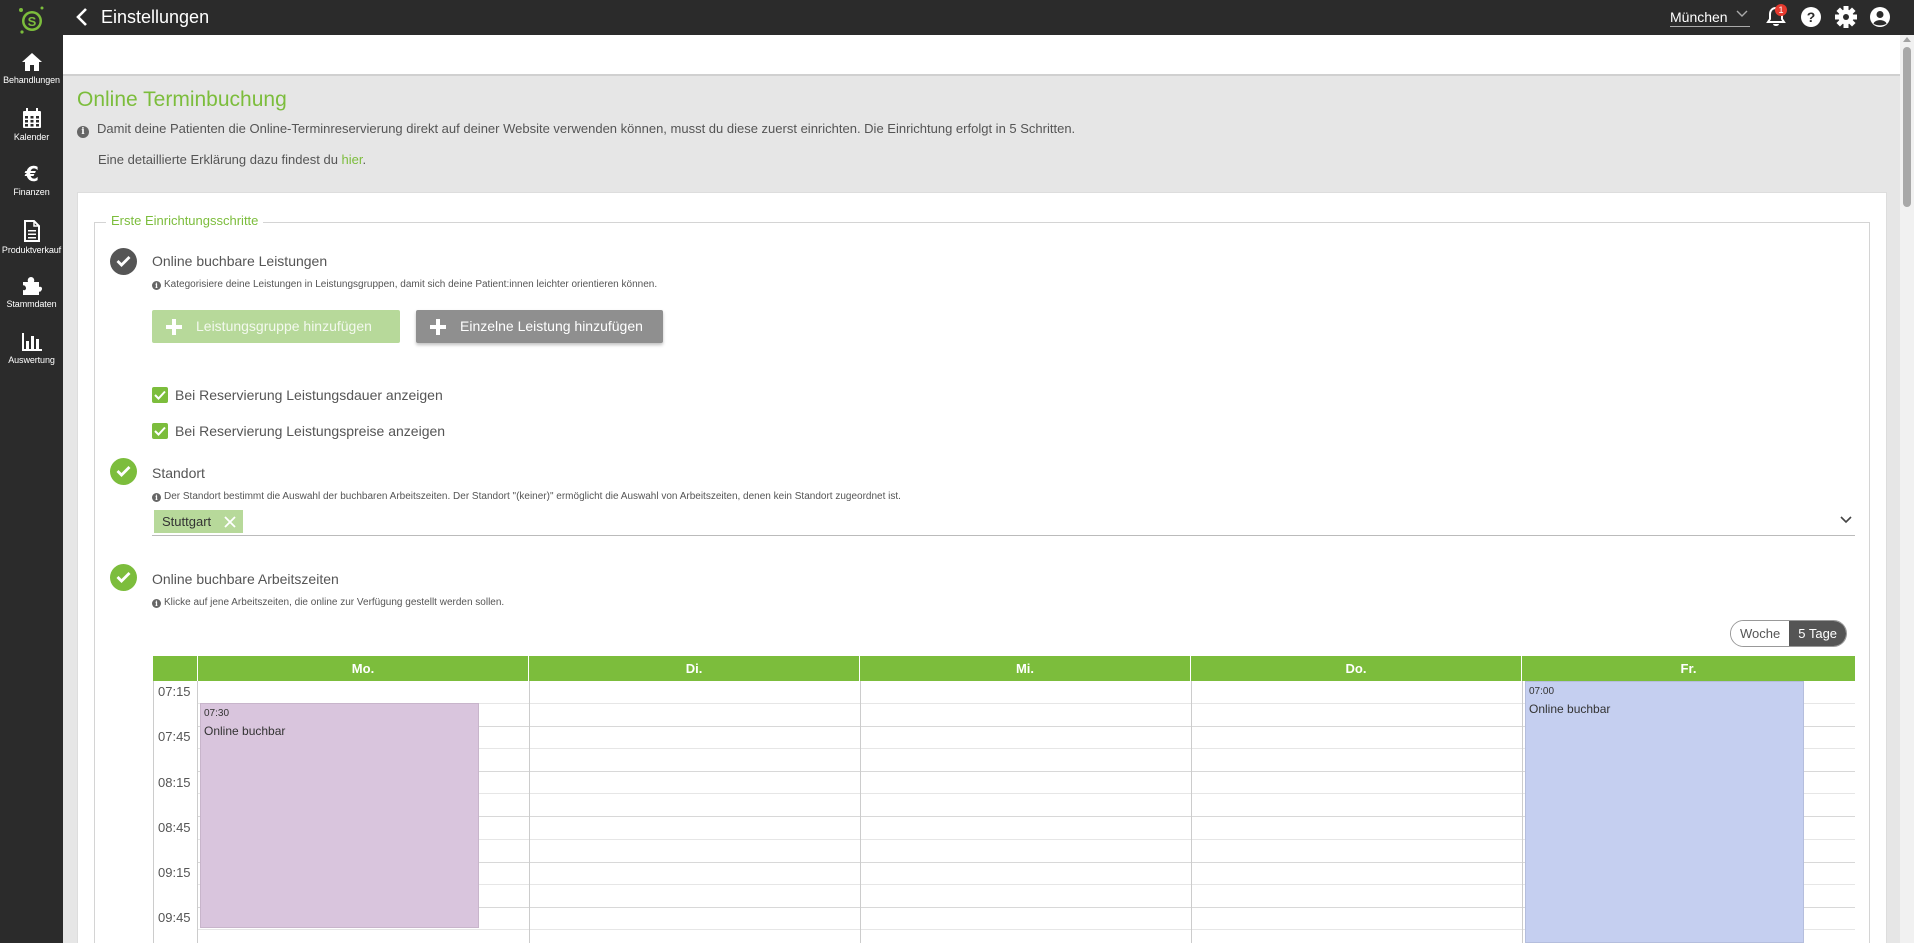  I want to click on euro-icon: €, so click(31, 174).